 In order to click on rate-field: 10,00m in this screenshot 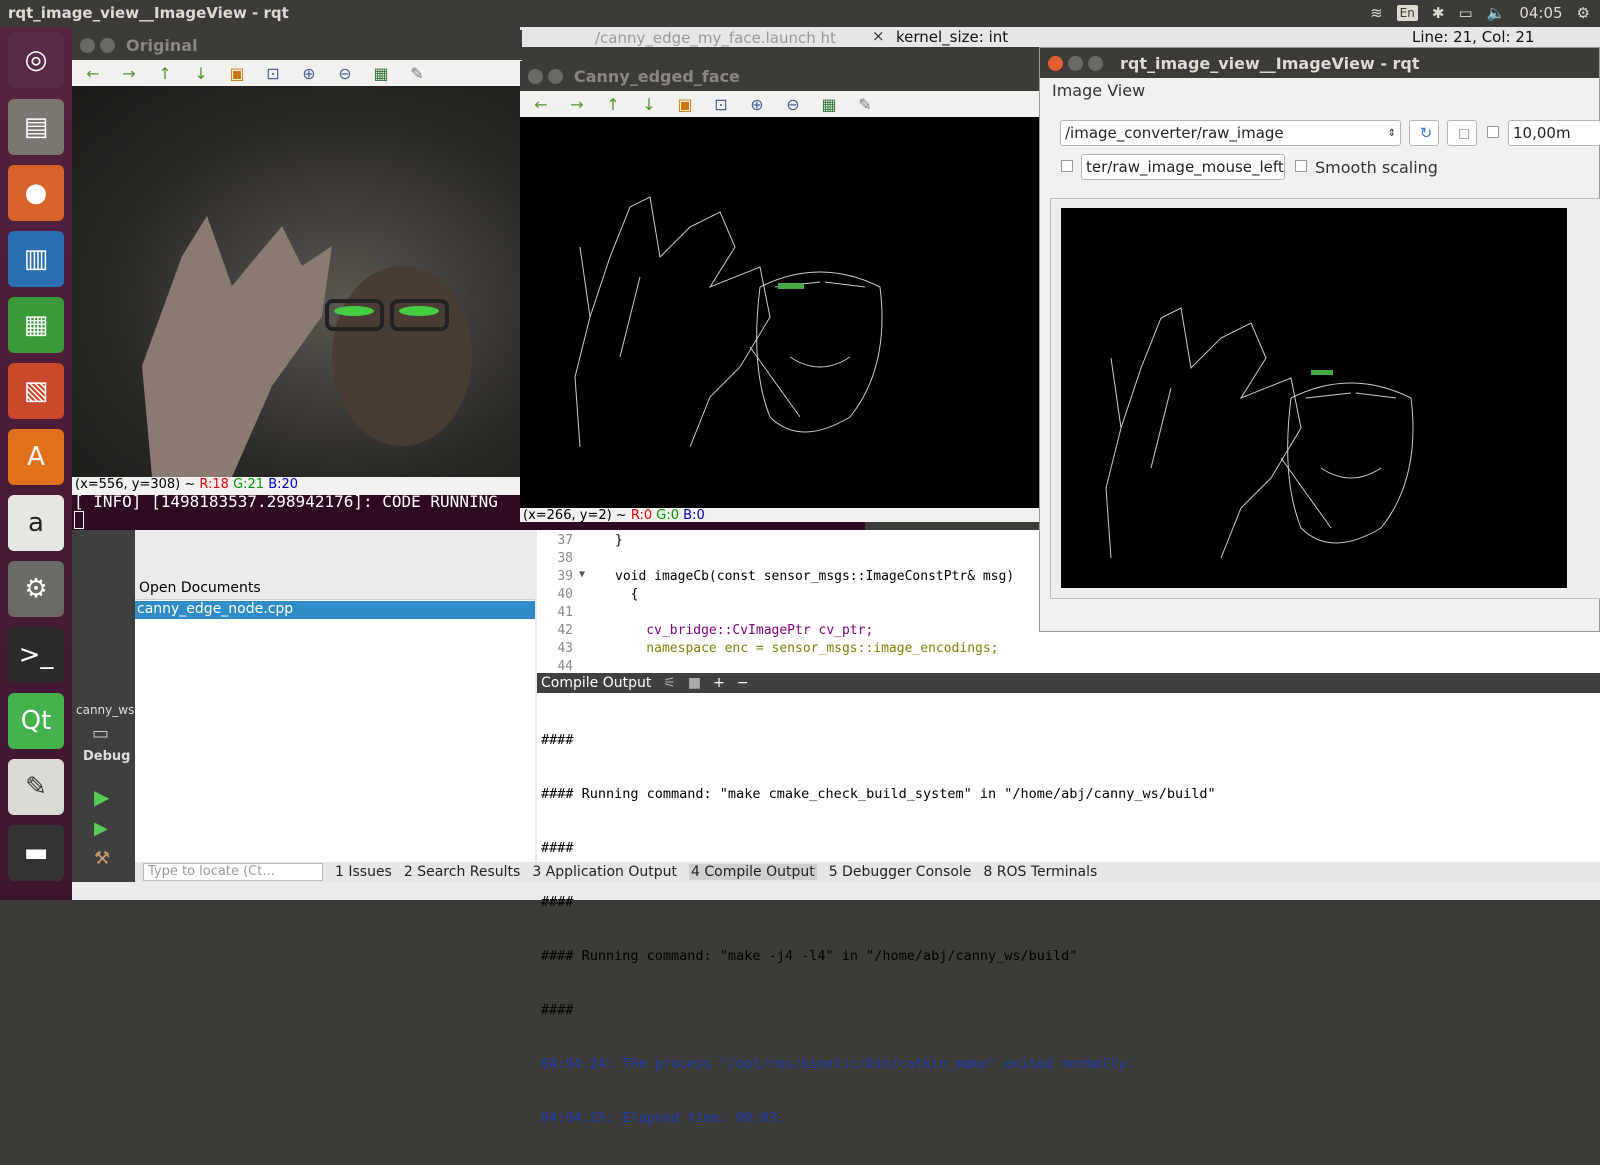, I will do `click(1554, 133)`.